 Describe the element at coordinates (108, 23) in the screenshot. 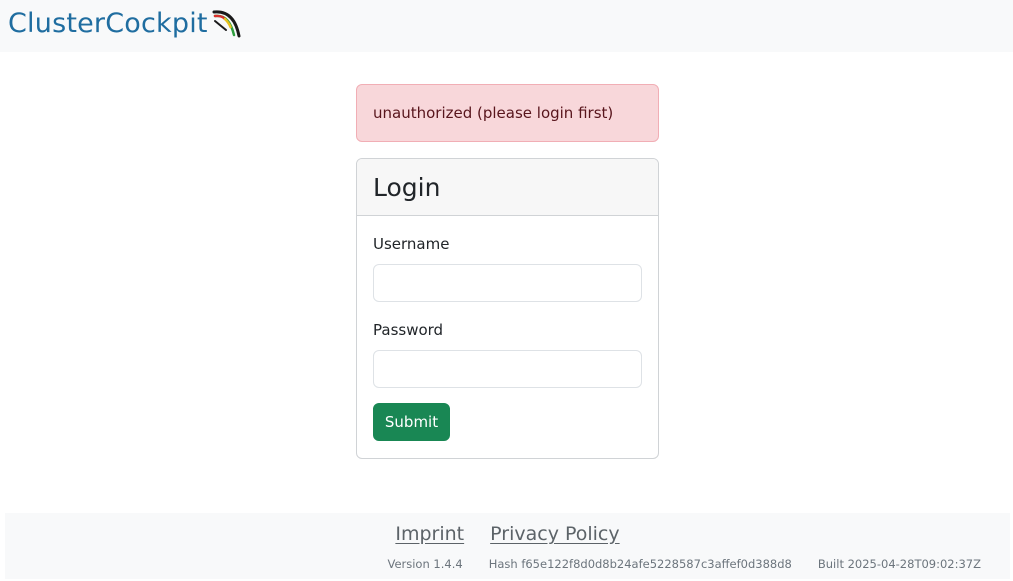

I see `brand-name: ClusterCockpit` at that location.